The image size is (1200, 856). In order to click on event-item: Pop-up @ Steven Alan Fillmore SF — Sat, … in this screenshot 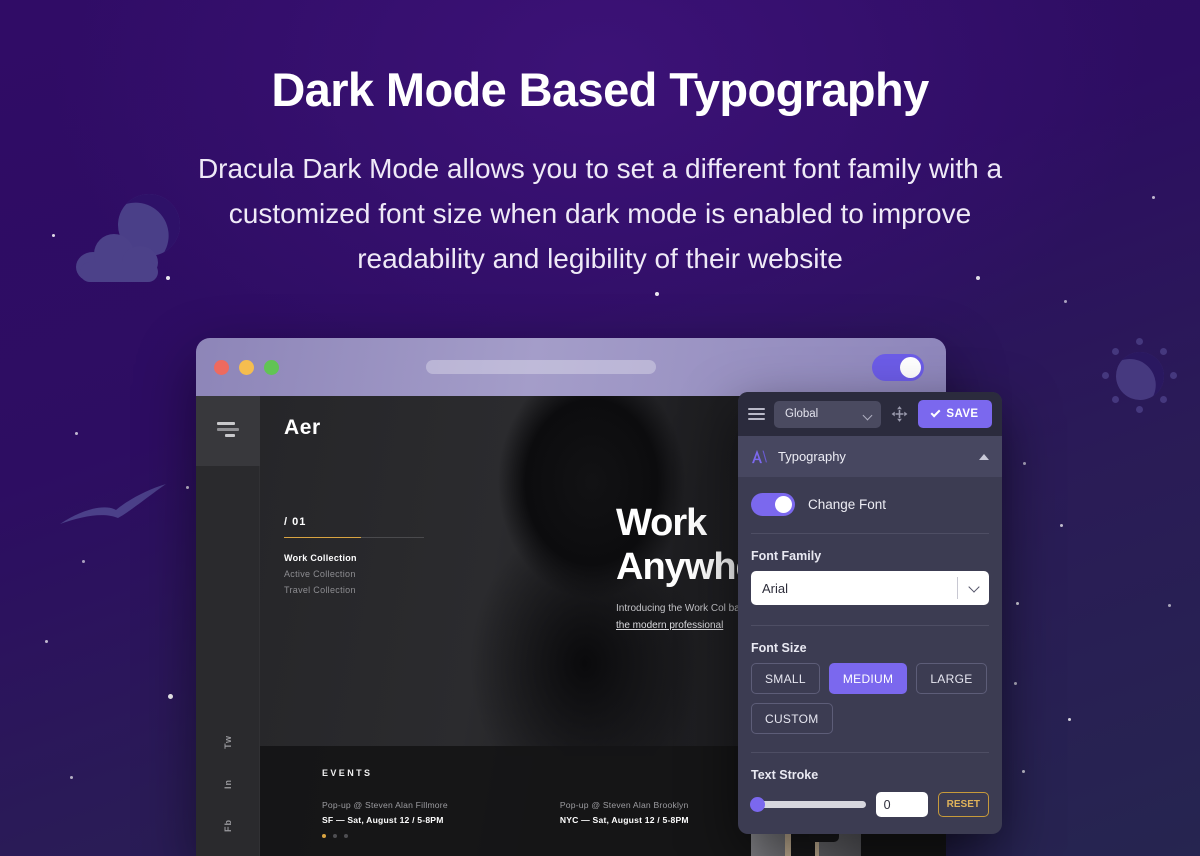, I will do `click(385, 812)`.